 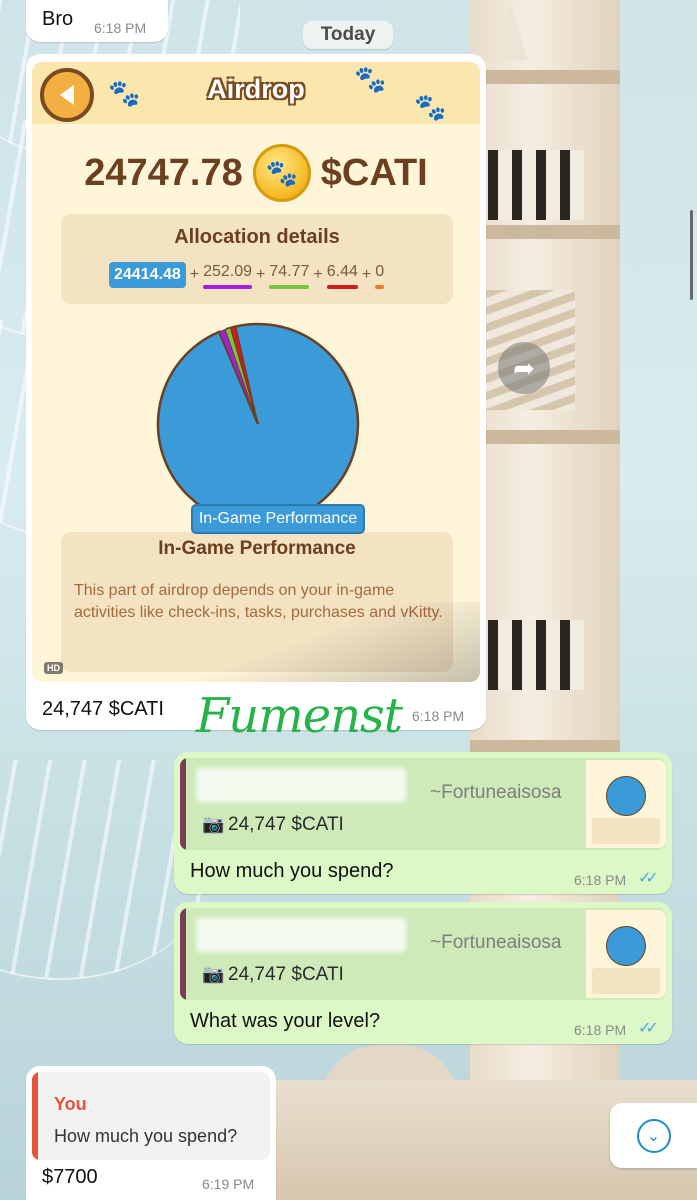 I want to click on airdrop-amount: 24747.78, so click(x=163, y=172).